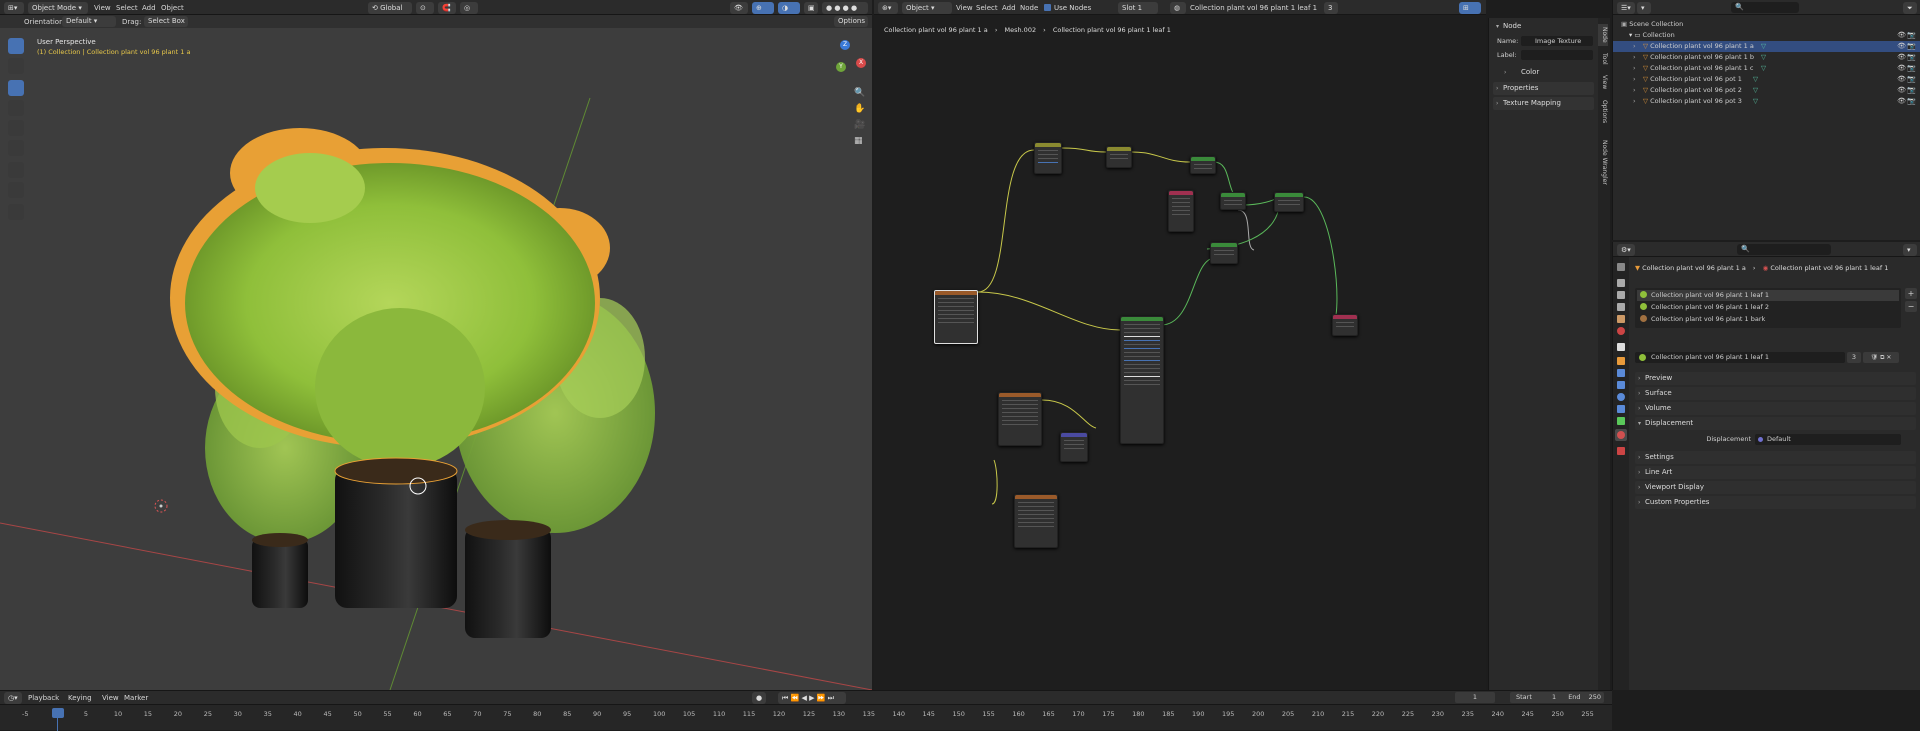 The height and width of the screenshot is (731, 1920). What do you see at coordinates (43, 698) in the screenshot?
I see `timeline-menu-playback: Playback` at bounding box center [43, 698].